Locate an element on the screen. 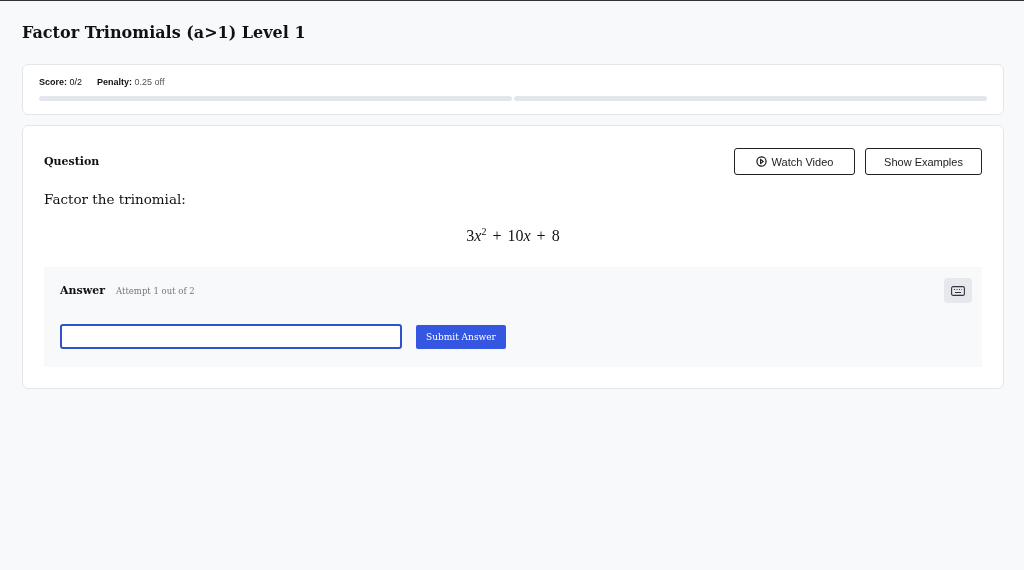 The image size is (1024, 570). keyboard-icon is located at coordinates (958, 290).